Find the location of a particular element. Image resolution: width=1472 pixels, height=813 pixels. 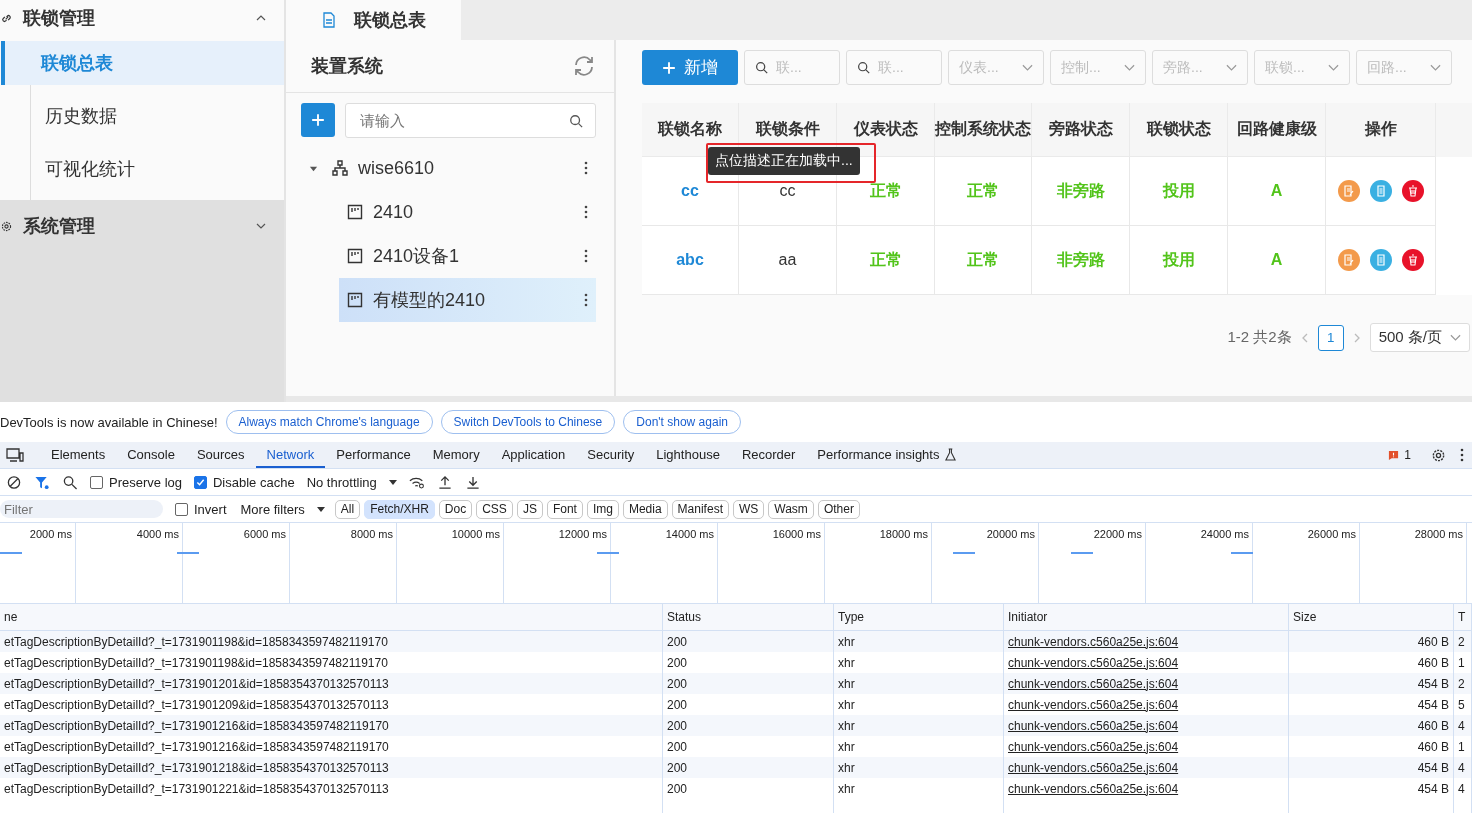

type-filter-chip: Doc is located at coordinates (455, 509).